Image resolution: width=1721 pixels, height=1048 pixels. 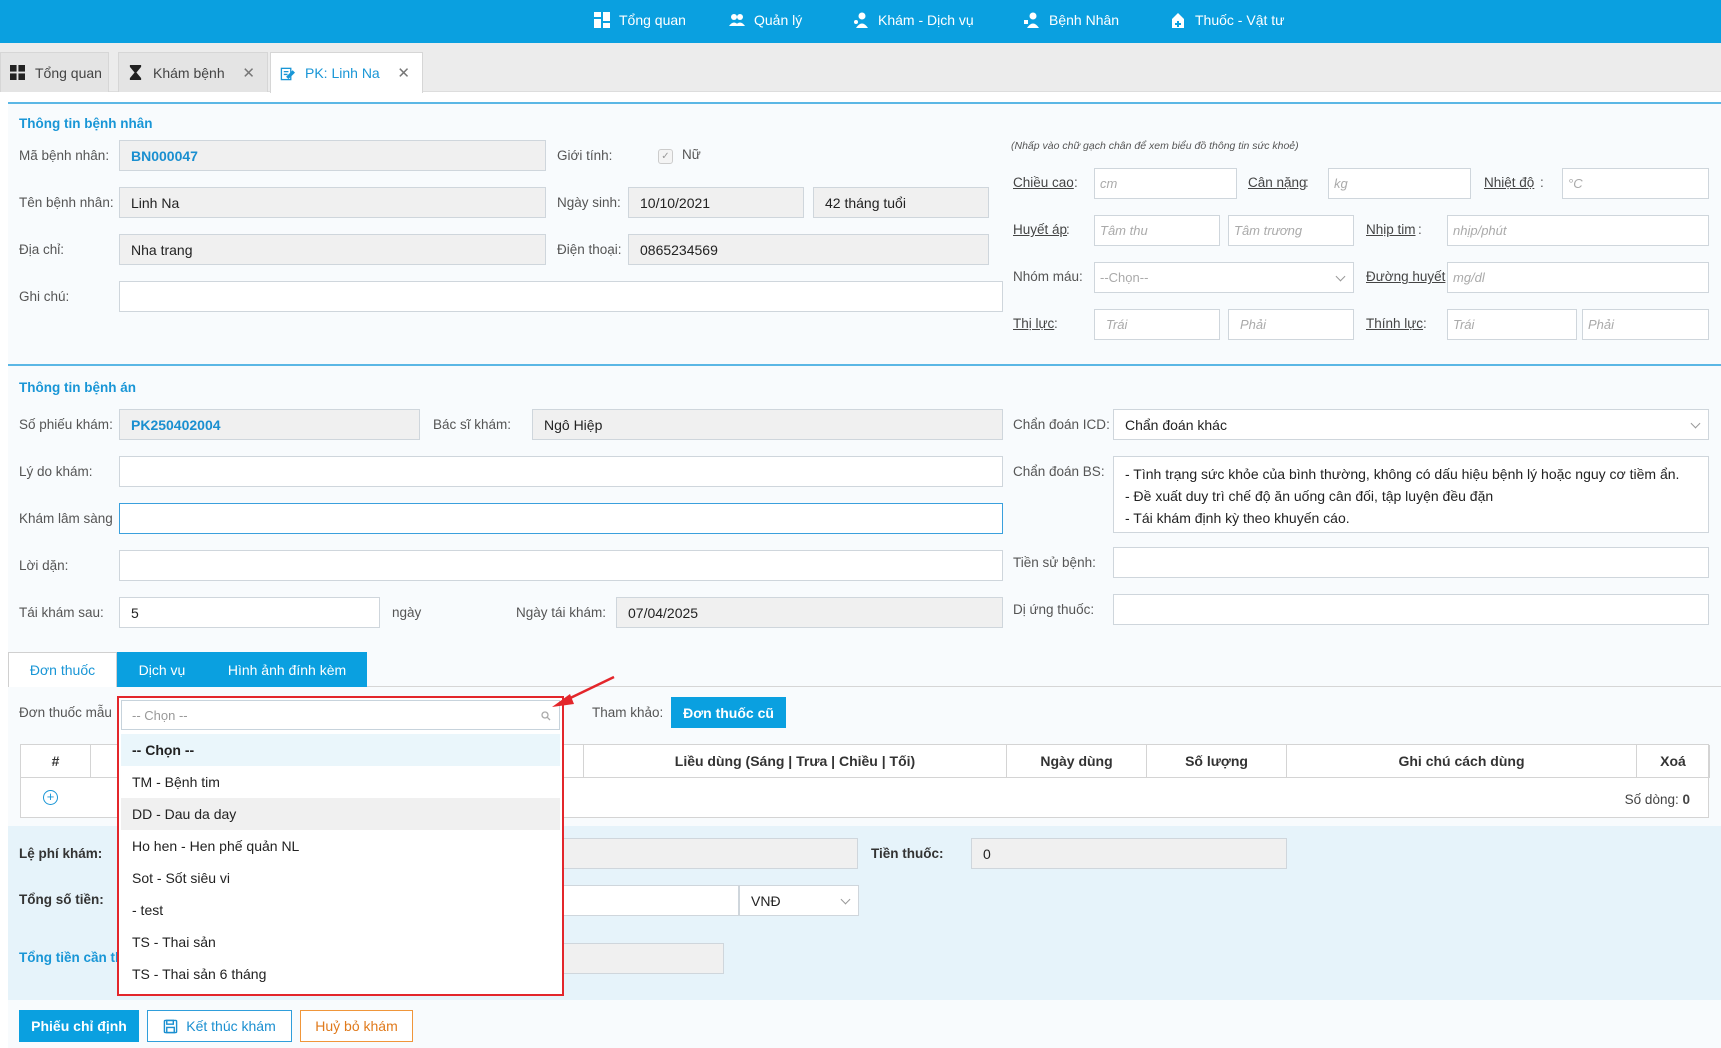 What do you see at coordinates (1224, 277) in the screenshot?
I see `blood-type-select: --Chọn--` at bounding box center [1224, 277].